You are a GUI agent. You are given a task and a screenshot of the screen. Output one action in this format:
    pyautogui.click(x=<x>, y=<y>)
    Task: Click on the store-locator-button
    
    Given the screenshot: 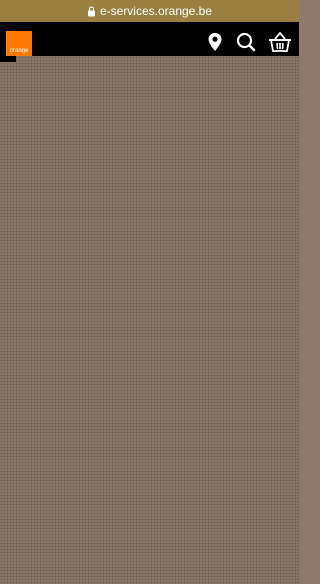 What is the action you would take?
    pyautogui.click(x=215, y=42)
    